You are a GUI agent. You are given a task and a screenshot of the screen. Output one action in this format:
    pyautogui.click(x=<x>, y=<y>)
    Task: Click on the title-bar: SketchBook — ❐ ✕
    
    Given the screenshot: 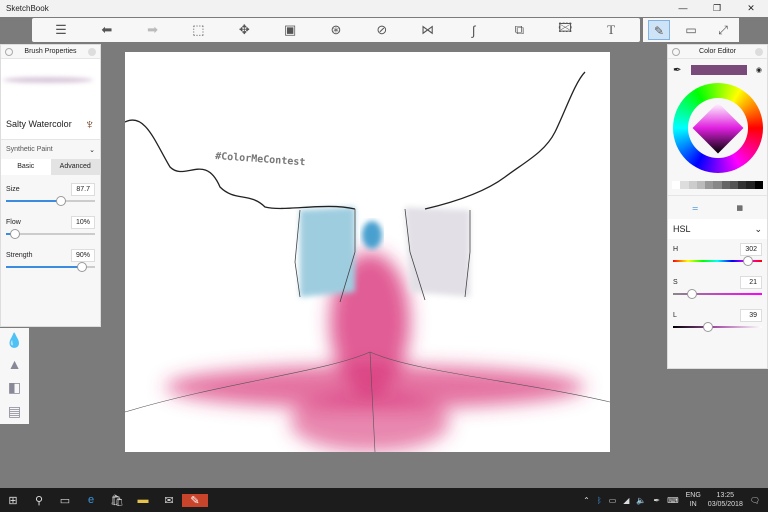 What is the action you would take?
    pyautogui.click(x=384, y=8)
    